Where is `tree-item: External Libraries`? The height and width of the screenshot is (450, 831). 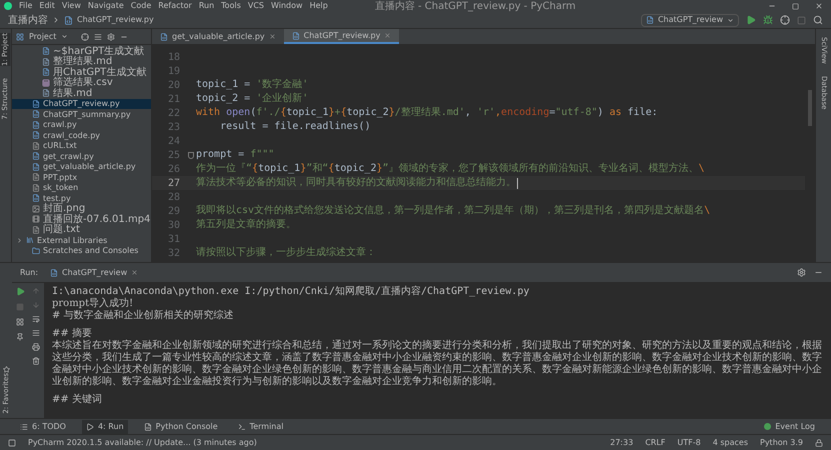 tree-item: External Libraries is located at coordinates (81, 240).